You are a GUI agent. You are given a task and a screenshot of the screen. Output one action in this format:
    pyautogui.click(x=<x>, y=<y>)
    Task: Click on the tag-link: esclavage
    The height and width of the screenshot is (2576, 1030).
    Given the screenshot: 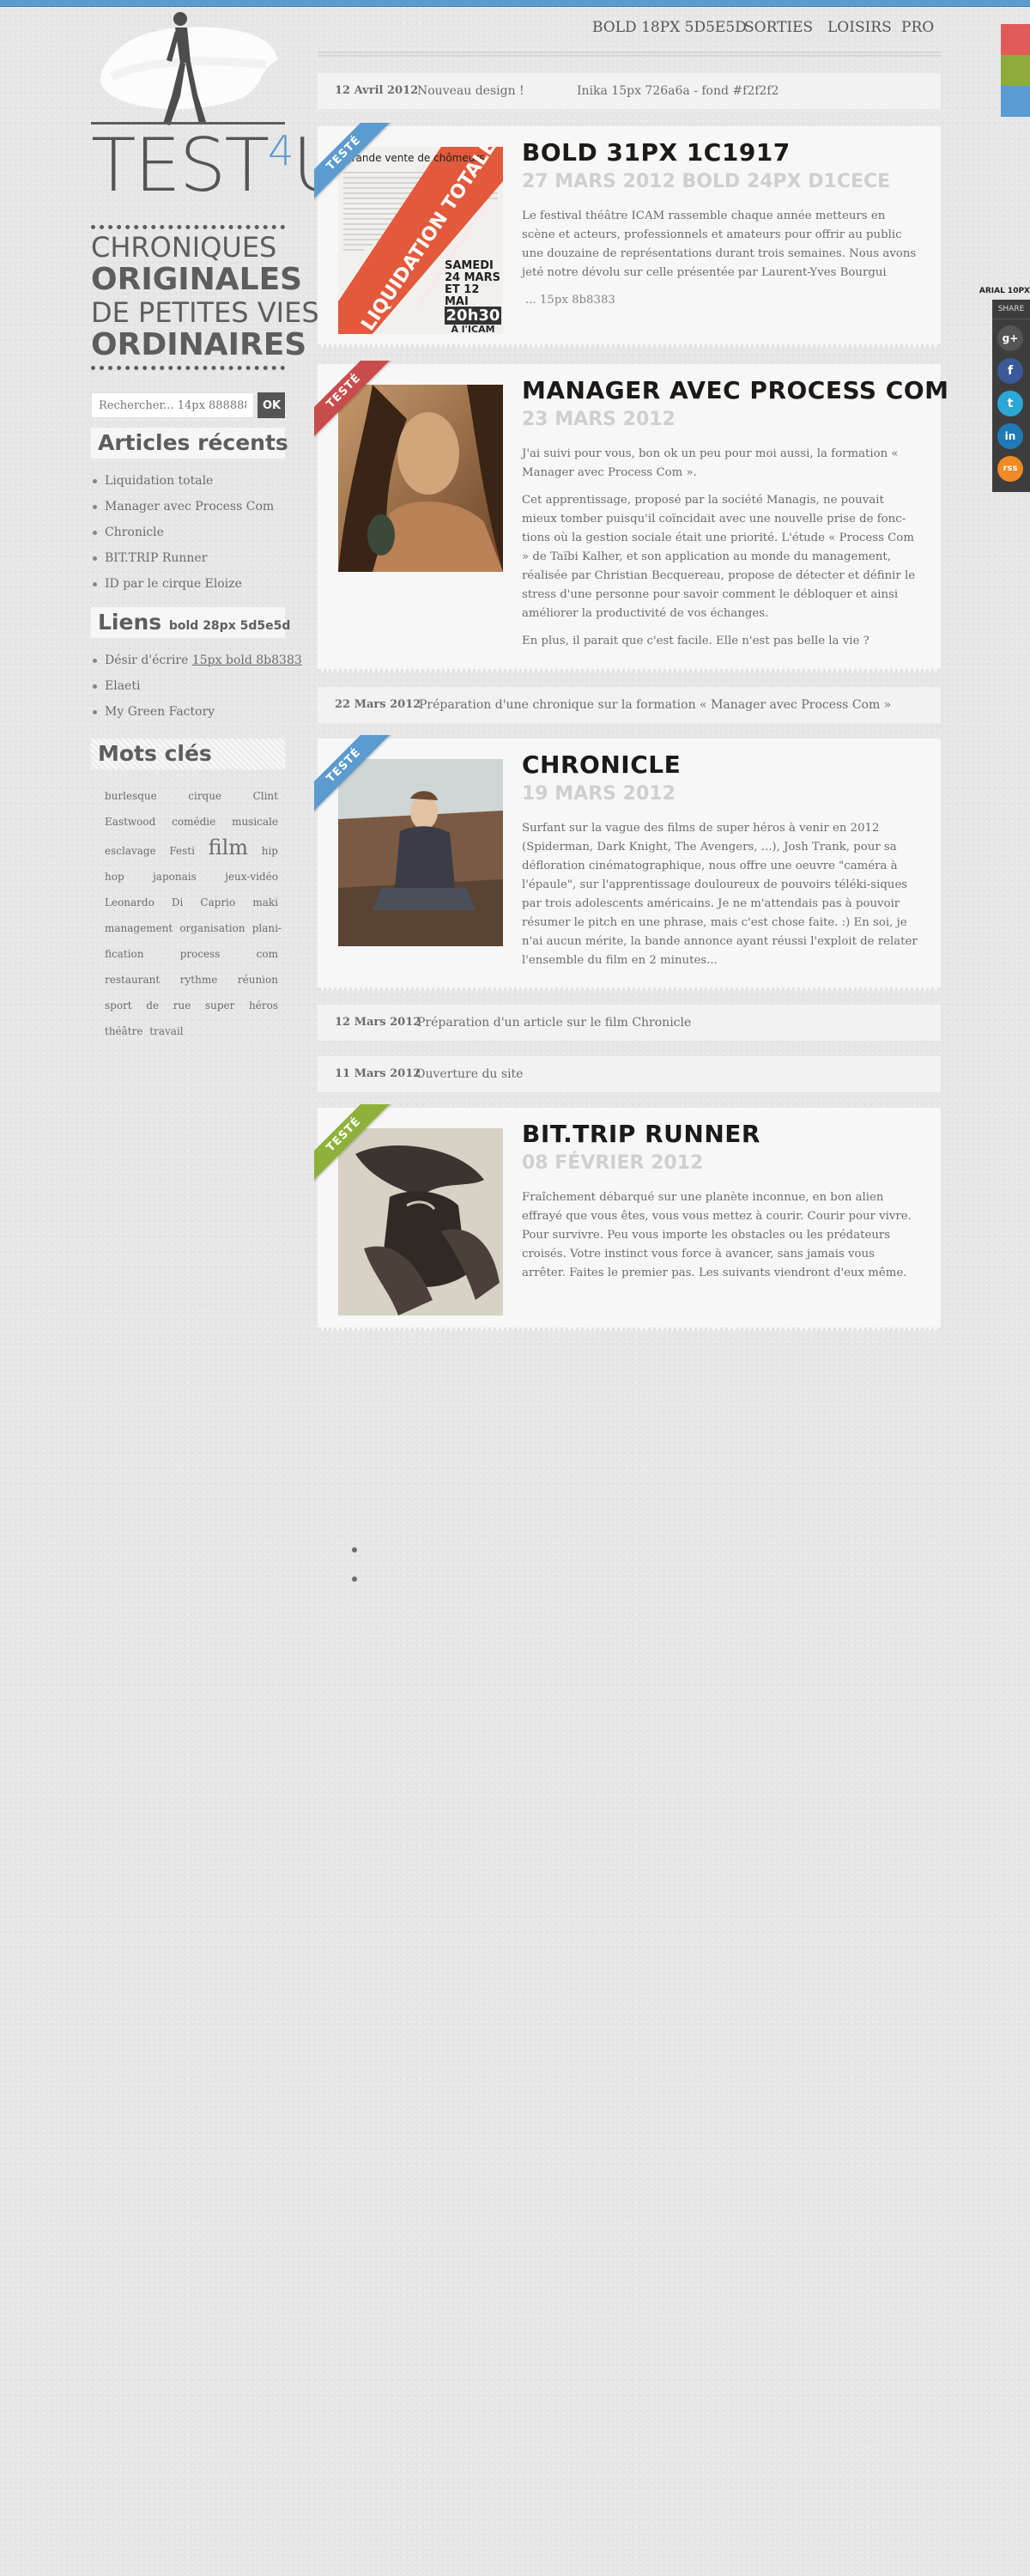 What is the action you would take?
    pyautogui.click(x=130, y=851)
    